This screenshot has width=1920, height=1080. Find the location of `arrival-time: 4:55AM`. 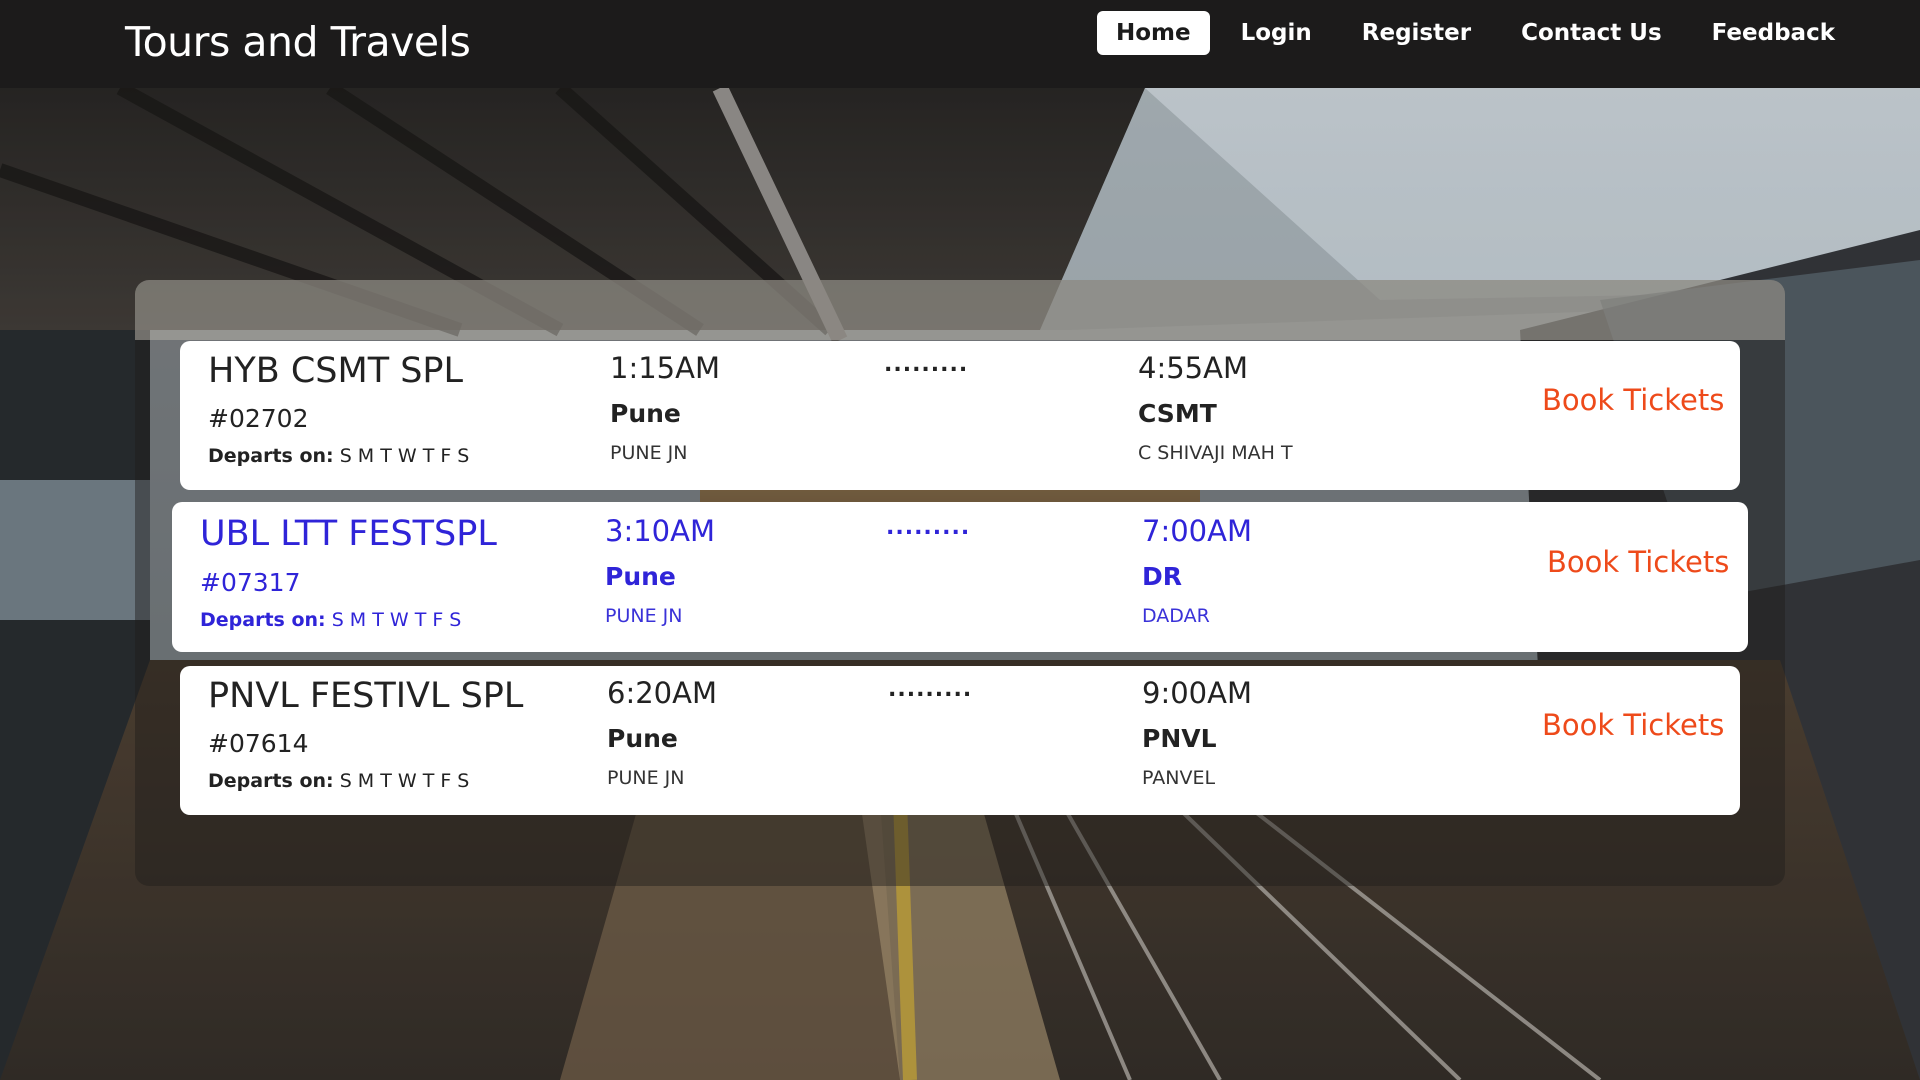

arrival-time: 4:55AM is located at coordinates (1193, 368).